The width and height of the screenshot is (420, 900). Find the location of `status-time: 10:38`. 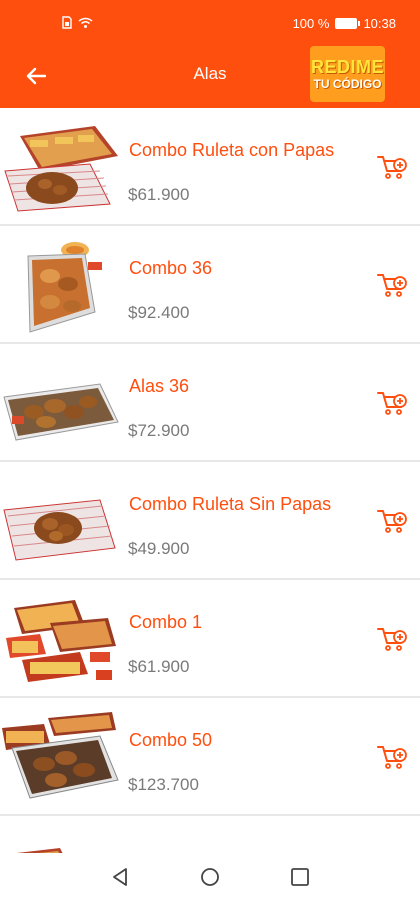

status-time: 10:38 is located at coordinates (379, 23).